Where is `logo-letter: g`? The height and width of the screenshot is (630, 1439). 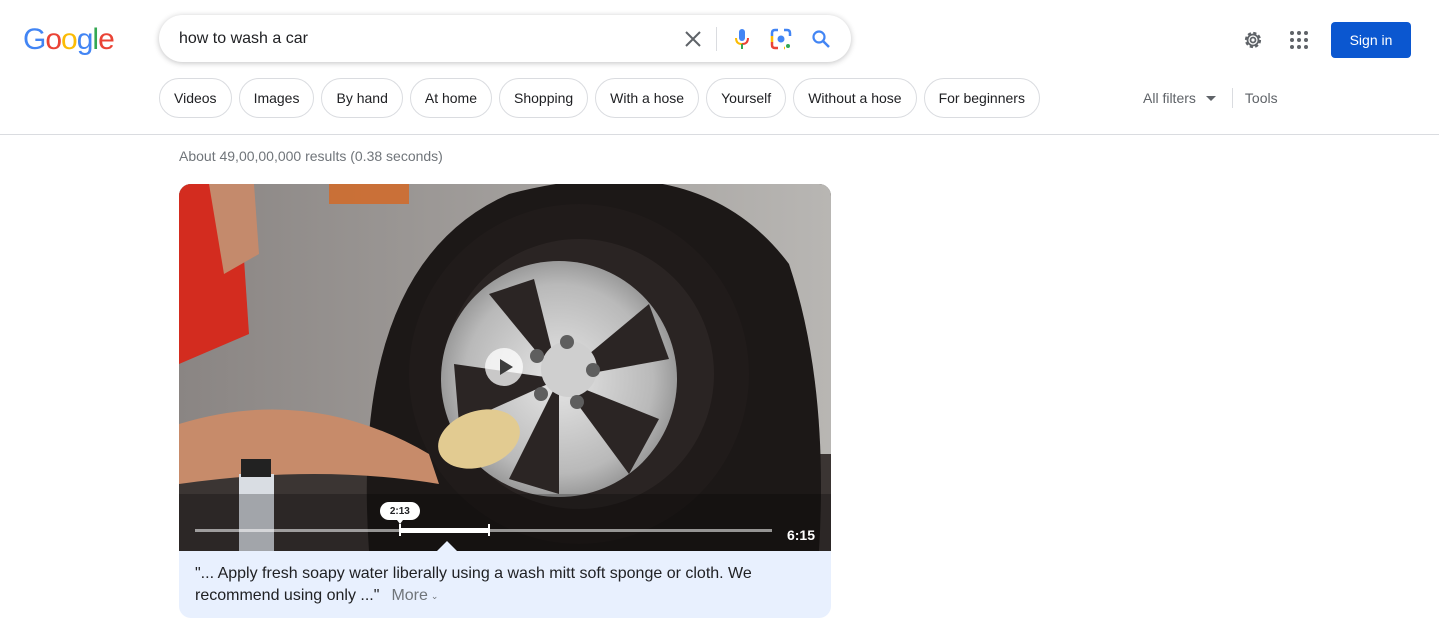
logo-letter: g is located at coordinates (85, 39).